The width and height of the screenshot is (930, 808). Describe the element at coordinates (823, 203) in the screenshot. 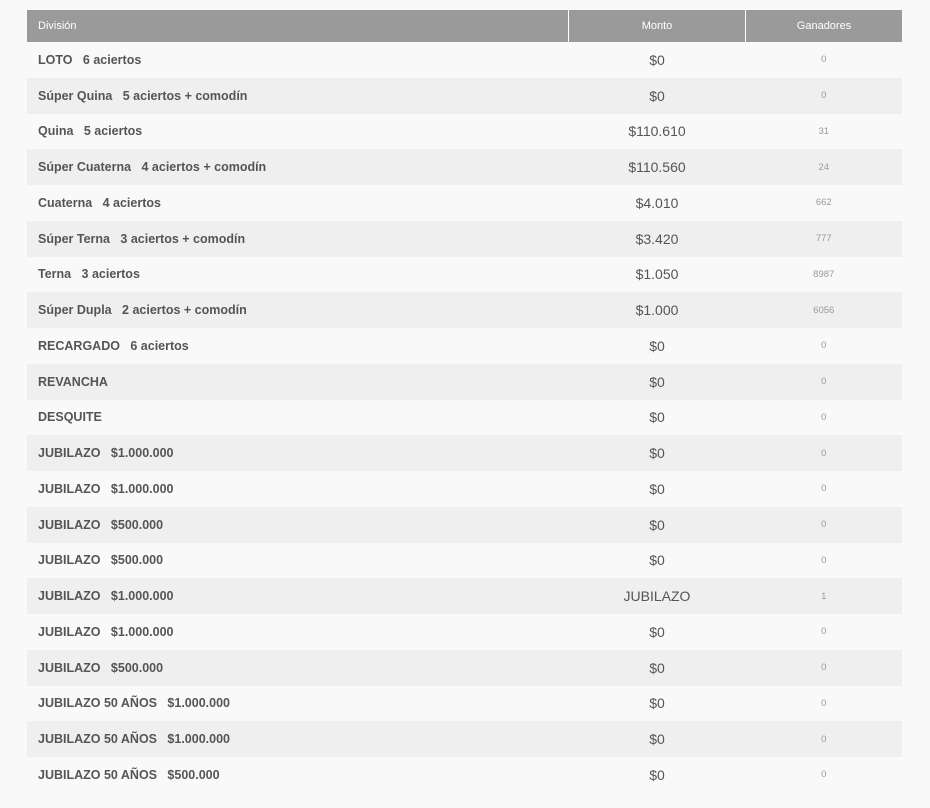

I see `ganadores-cell: 662` at that location.